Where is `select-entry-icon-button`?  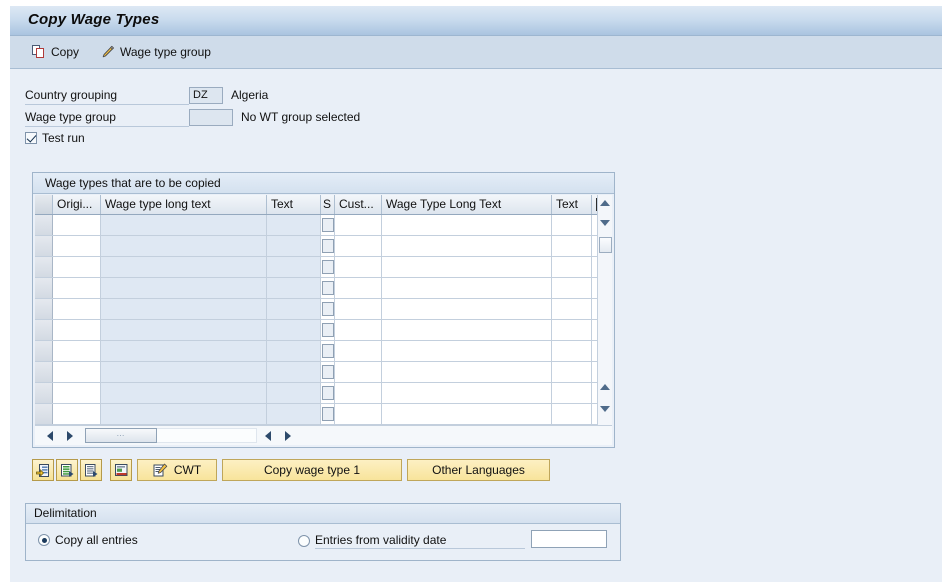 select-entry-icon-button is located at coordinates (43, 470).